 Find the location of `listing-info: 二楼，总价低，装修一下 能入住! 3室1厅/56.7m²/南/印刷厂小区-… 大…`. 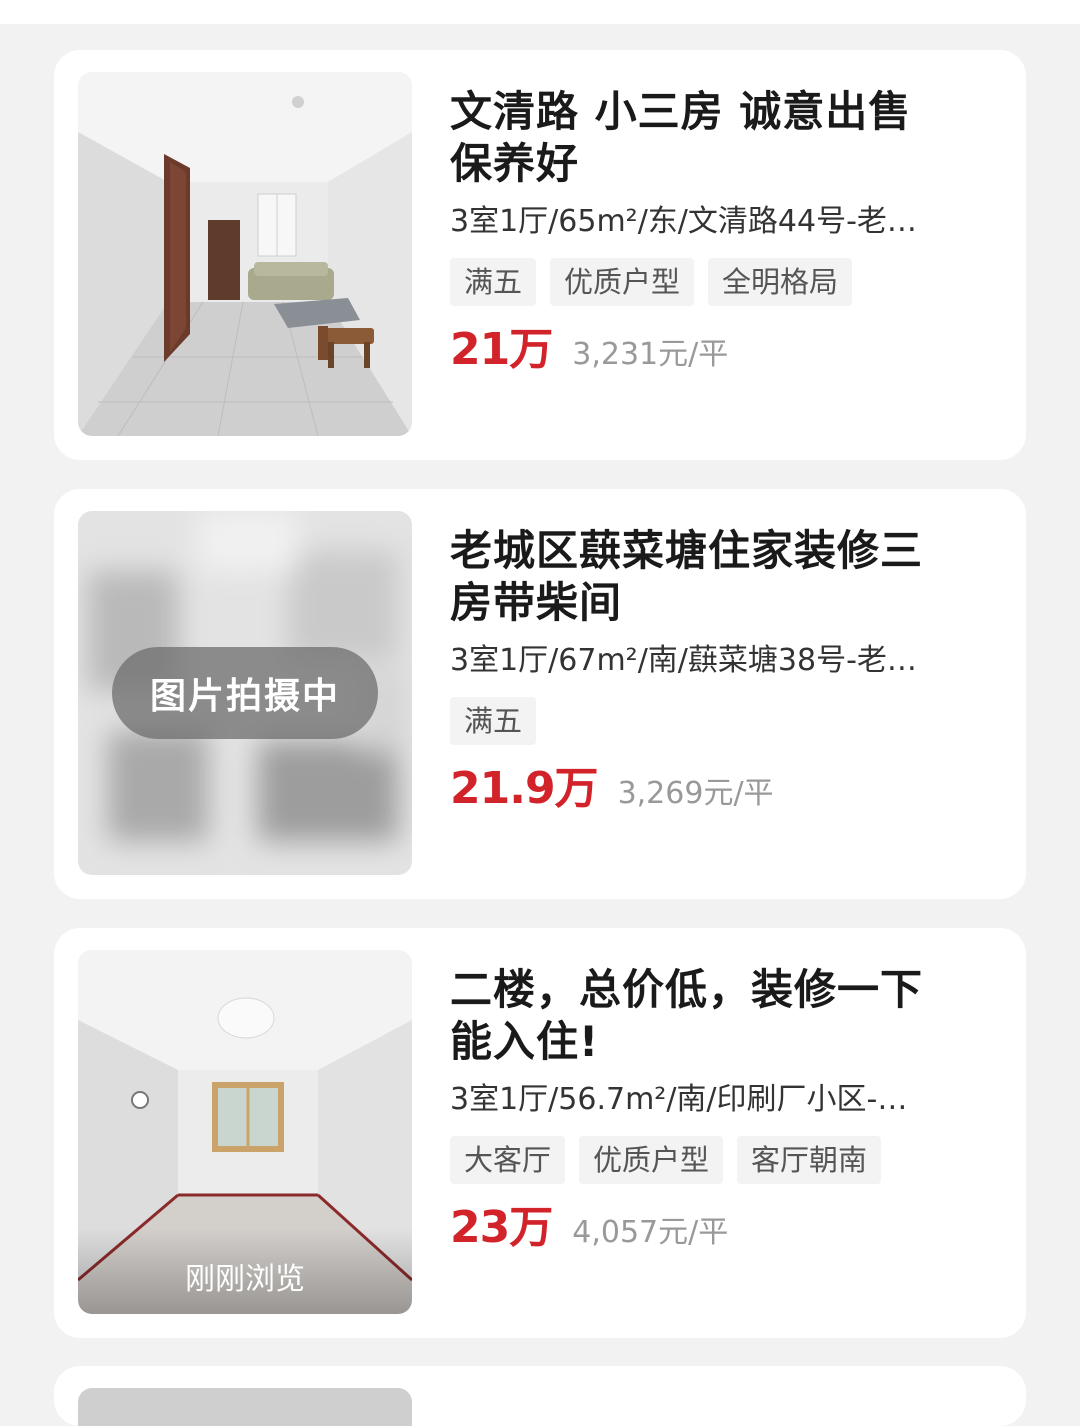

listing-info: 二楼，总价低，装修一下 能入住! 3室1厅/56.7m²/南/印刷厂小区-… 大… is located at coordinates (720, 1111).